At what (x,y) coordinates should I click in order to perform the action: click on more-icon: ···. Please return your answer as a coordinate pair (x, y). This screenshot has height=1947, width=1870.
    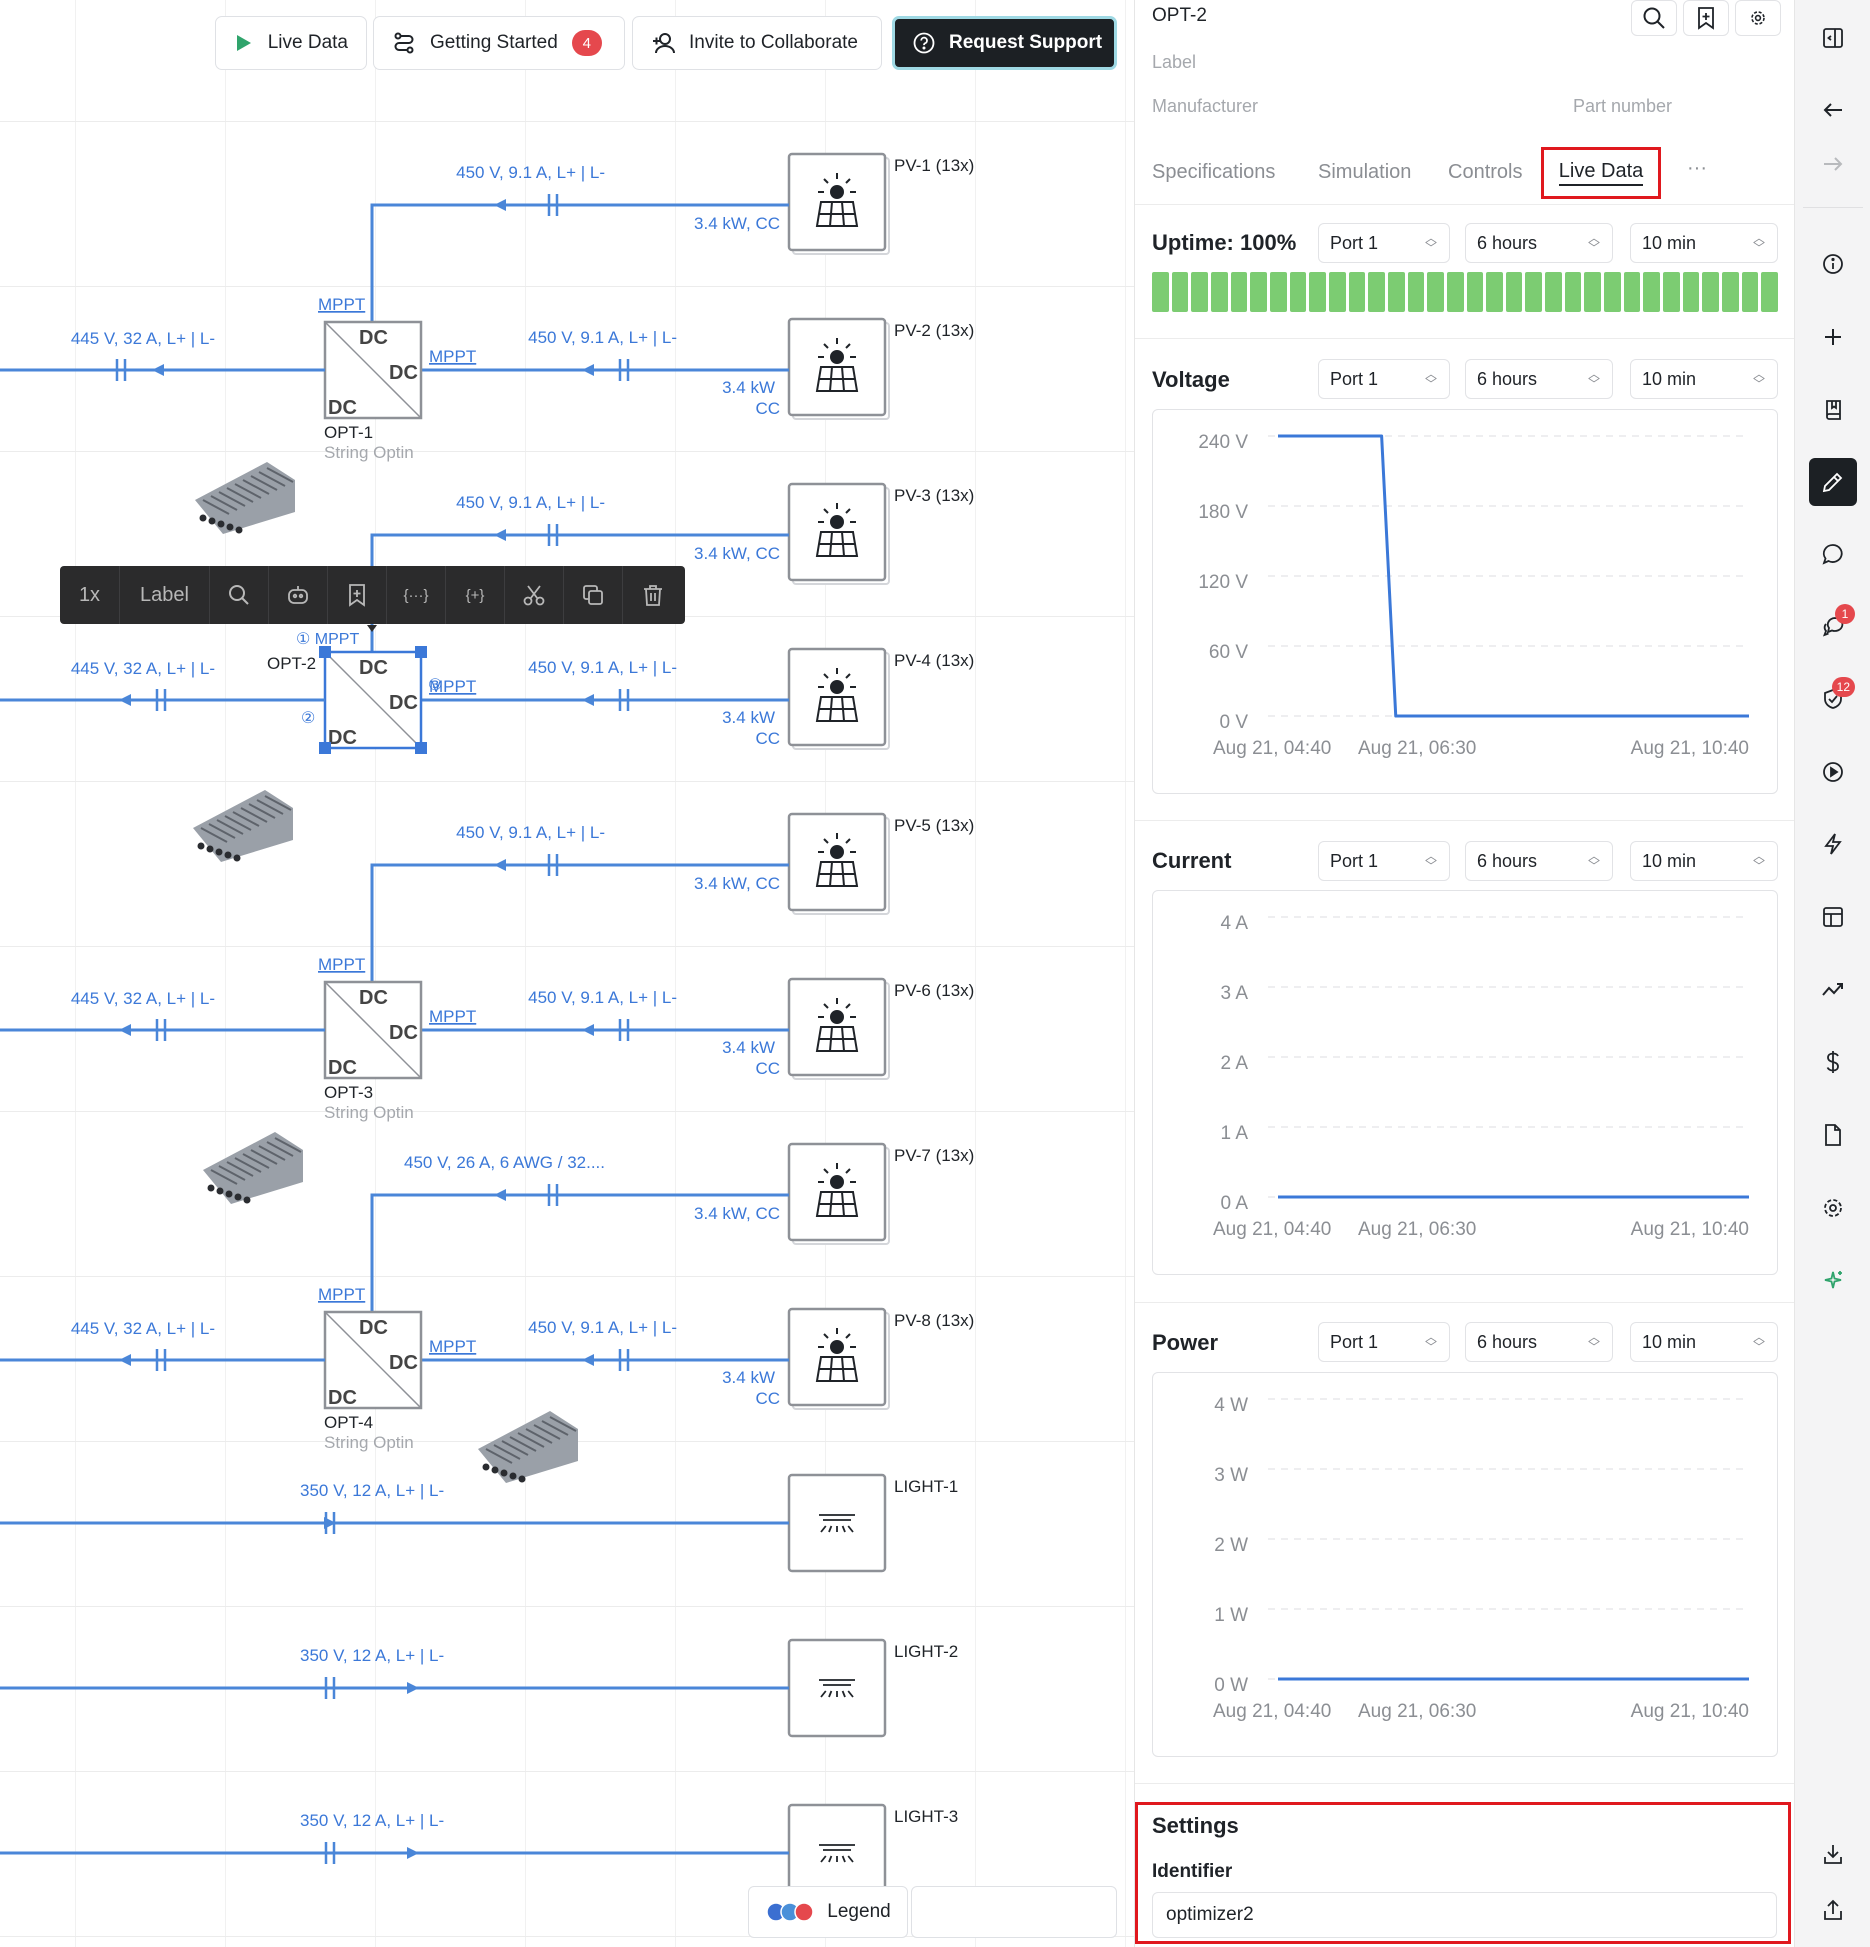
    Looking at the image, I should click on (1697, 168).